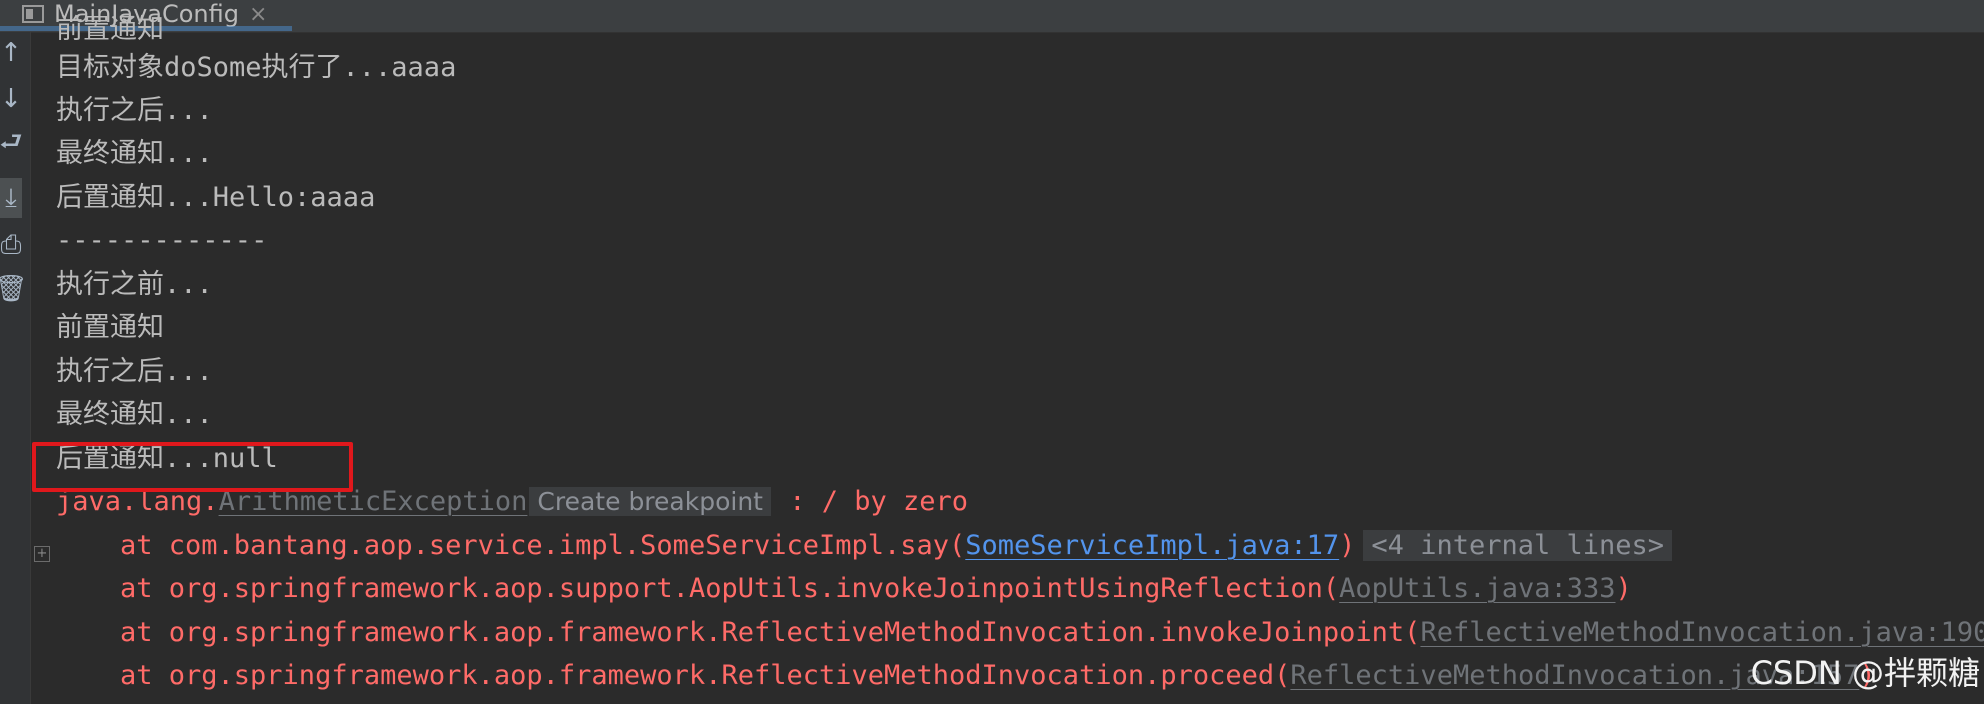  What do you see at coordinates (11, 99) in the screenshot?
I see `arrow-down-icon: ↓` at bounding box center [11, 99].